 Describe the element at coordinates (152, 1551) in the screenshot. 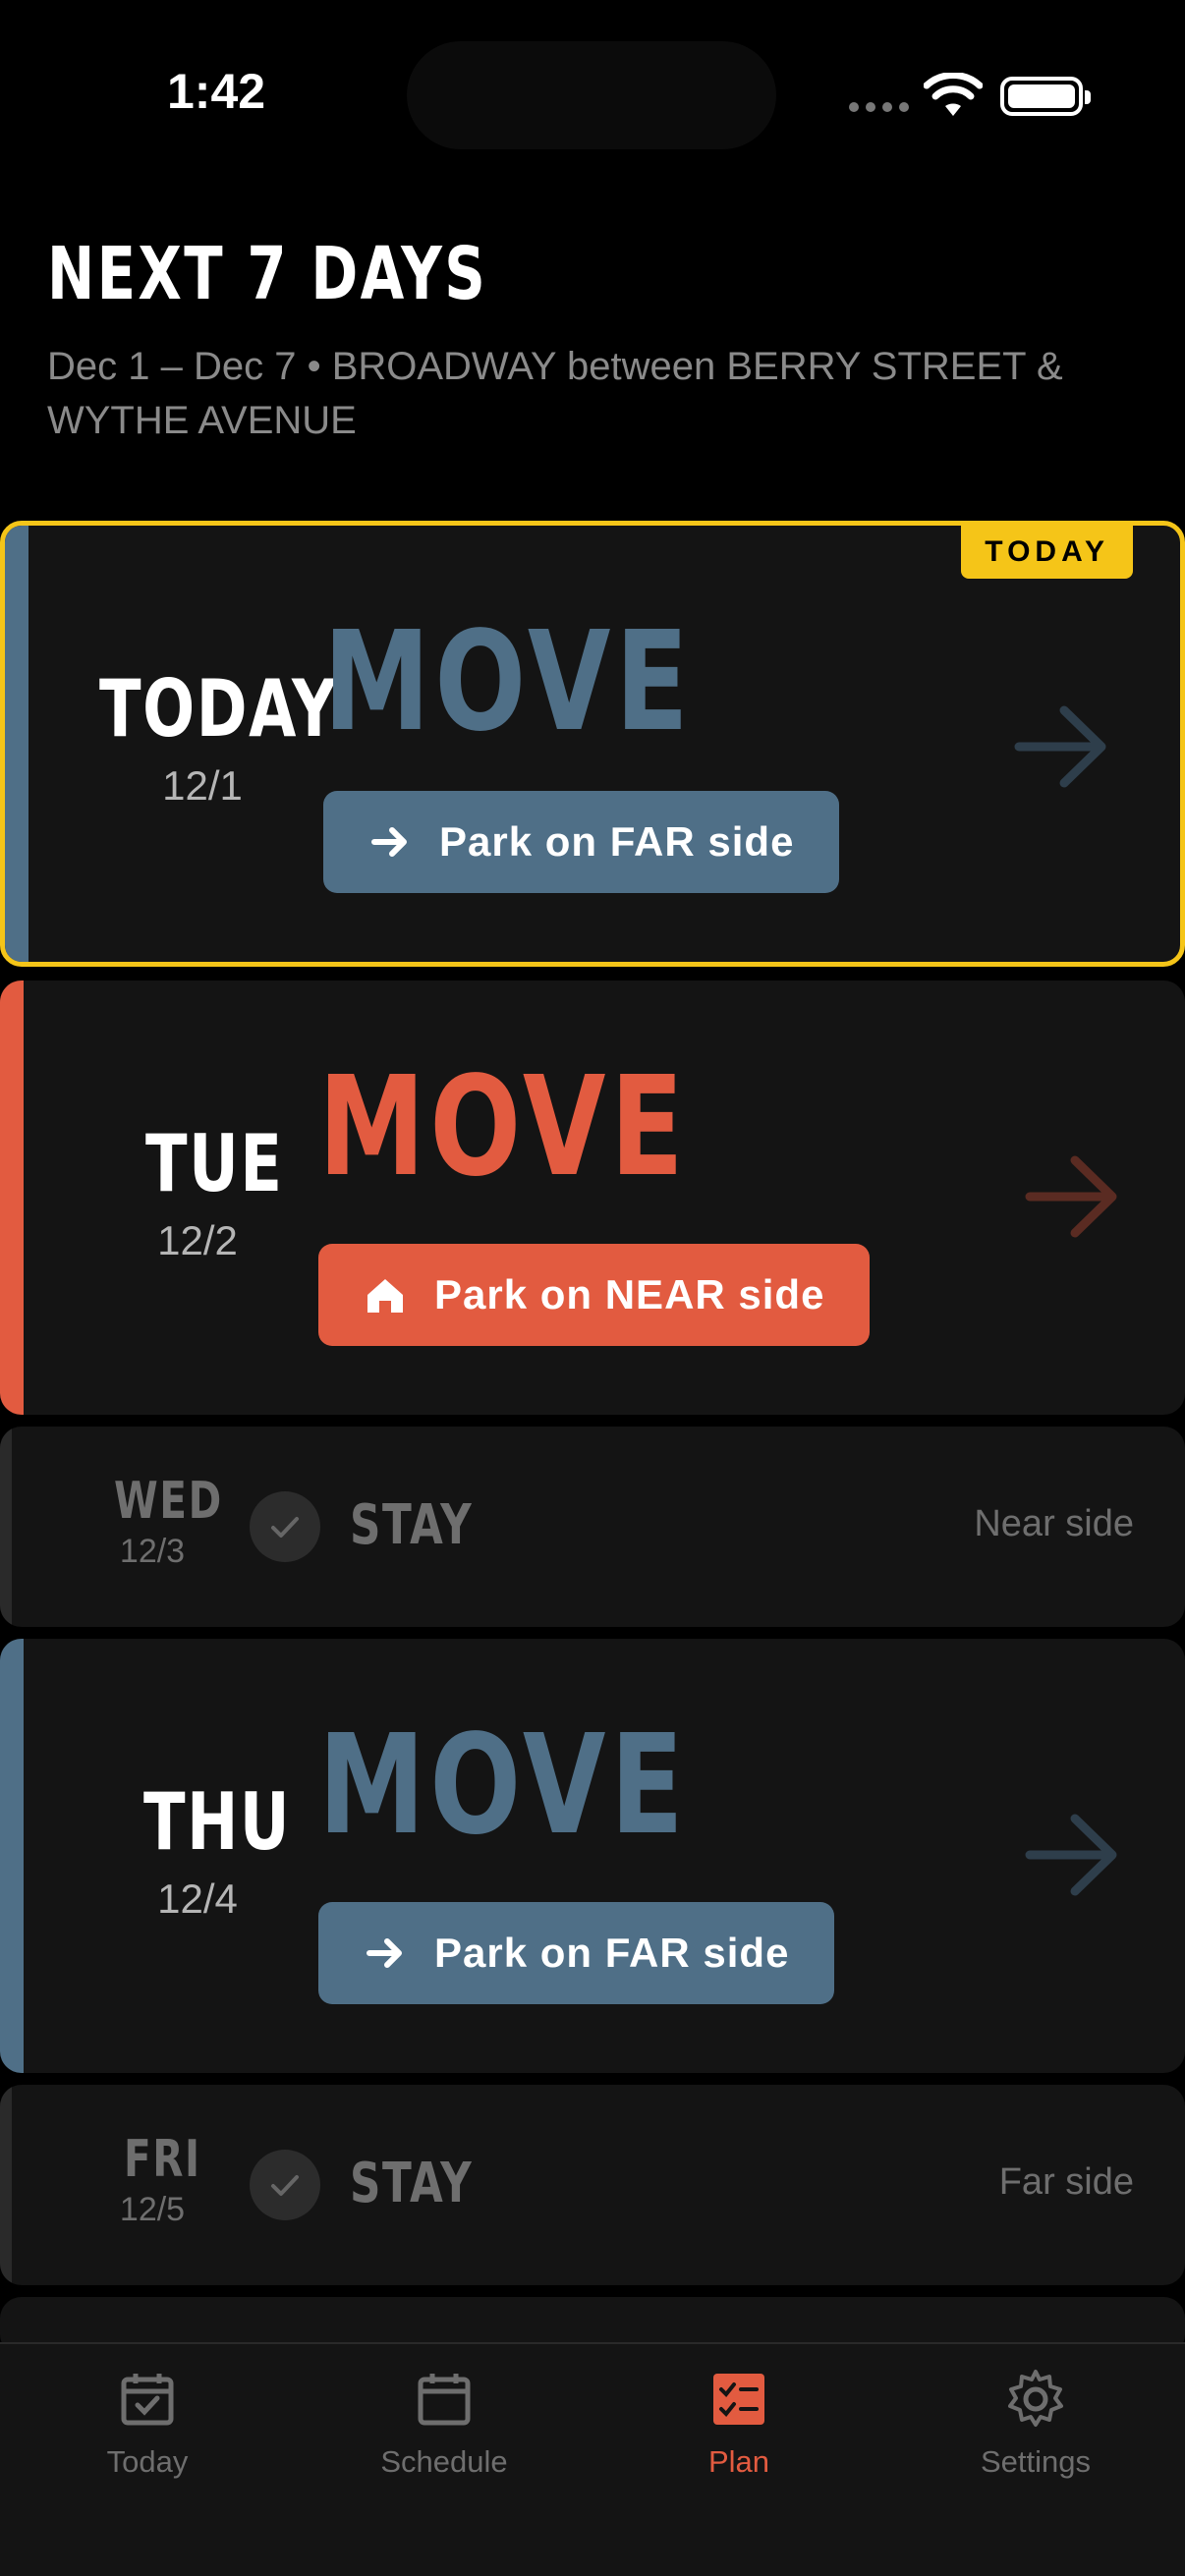

I see `day-date: 12/3` at that location.